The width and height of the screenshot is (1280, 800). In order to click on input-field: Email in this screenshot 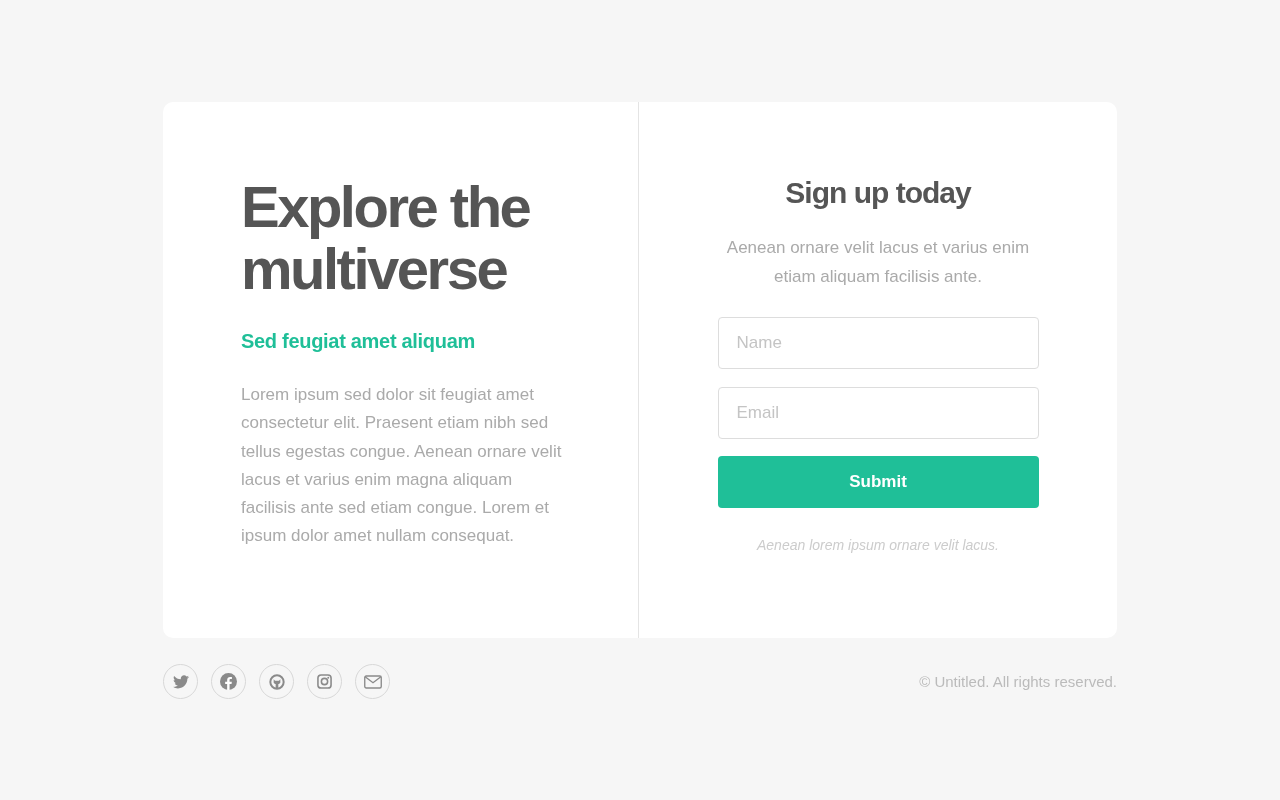, I will do `click(878, 413)`.